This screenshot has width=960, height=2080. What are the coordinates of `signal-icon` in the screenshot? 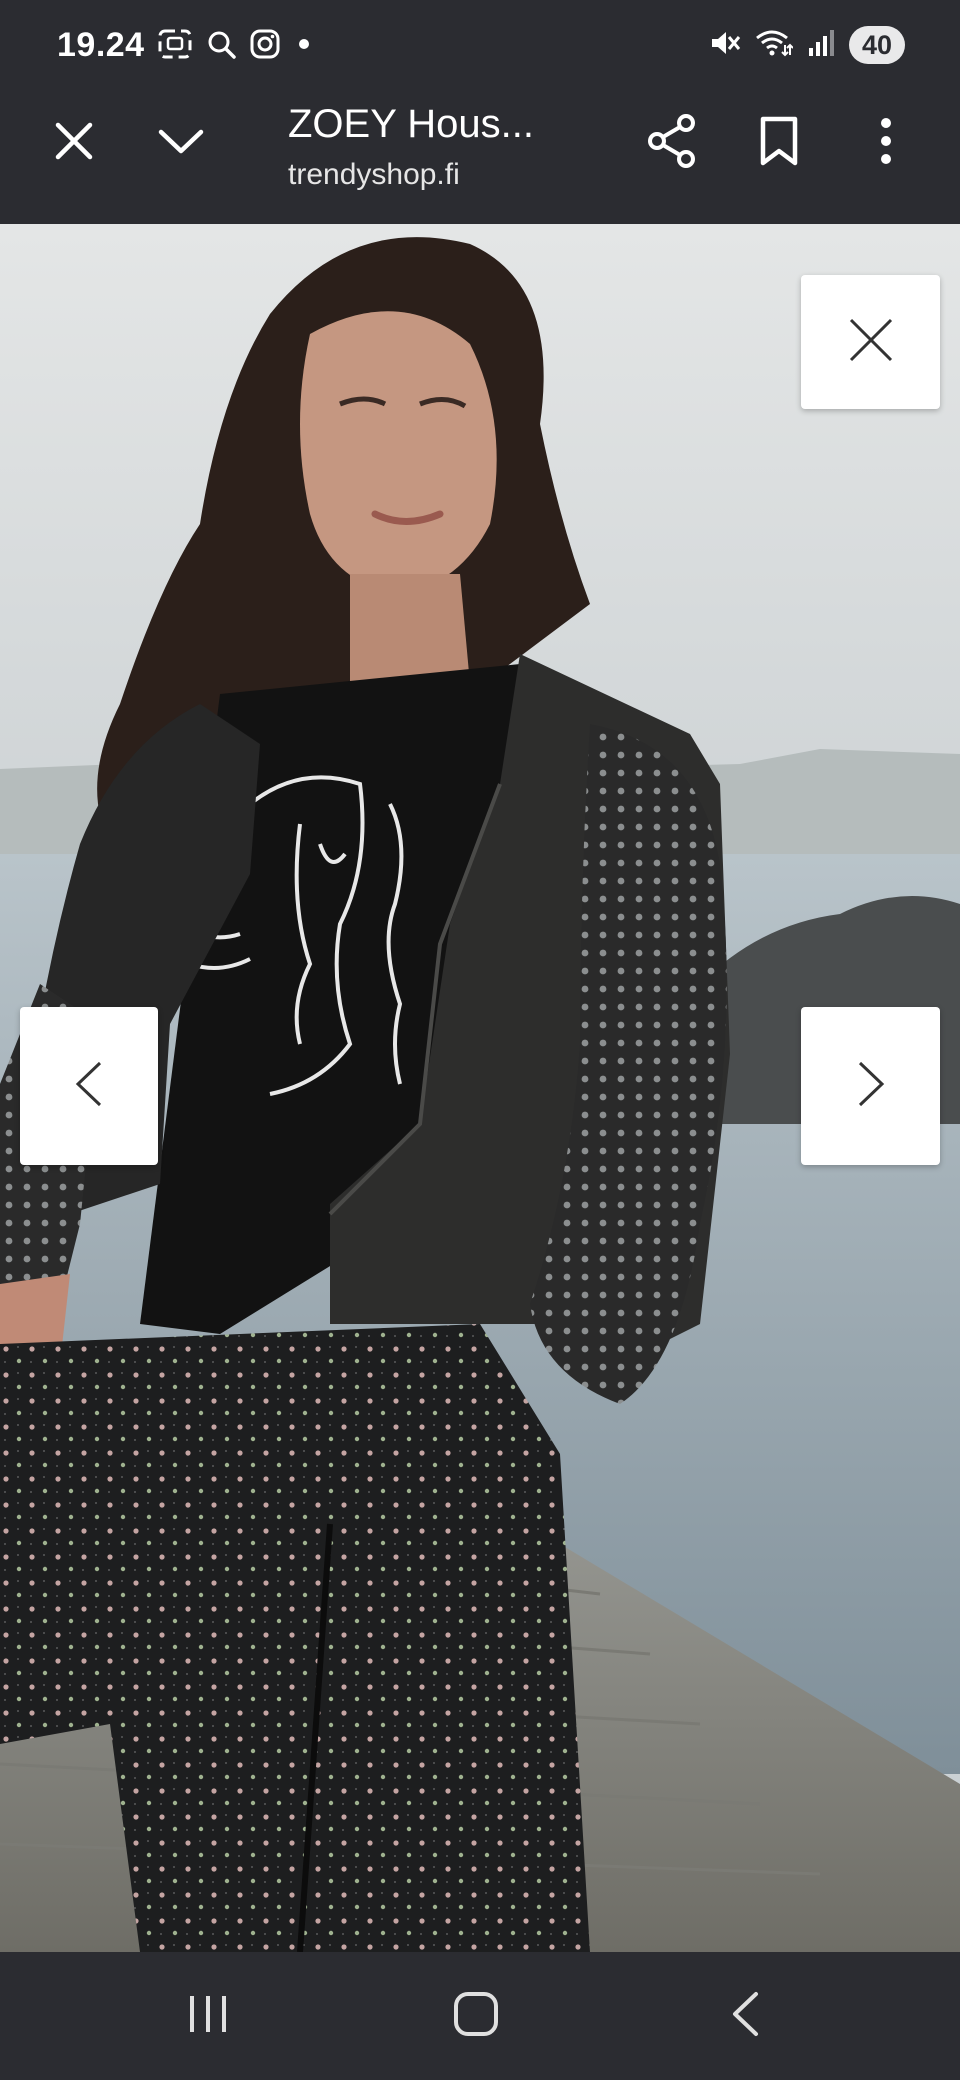 It's located at (821, 45).